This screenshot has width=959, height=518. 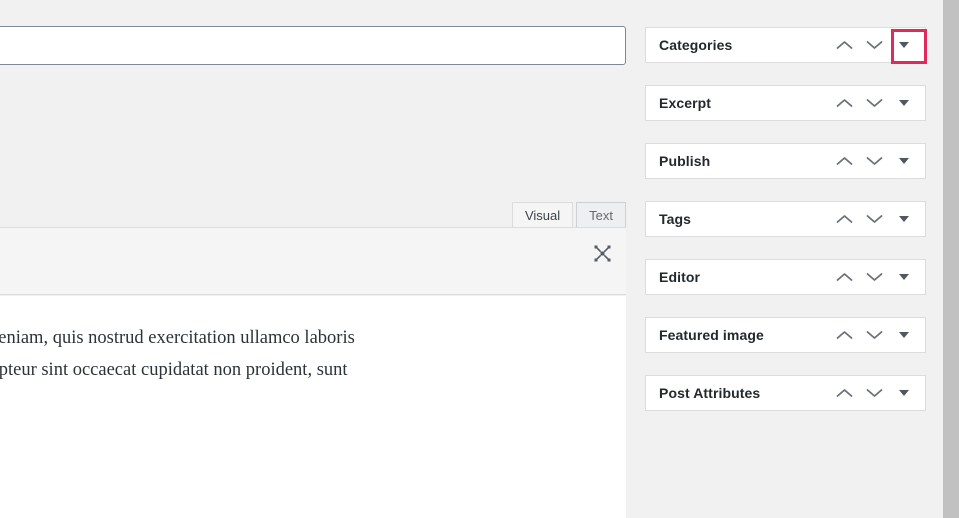 I want to click on metabox-title-editor: Editor, so click(x=680, y=277).